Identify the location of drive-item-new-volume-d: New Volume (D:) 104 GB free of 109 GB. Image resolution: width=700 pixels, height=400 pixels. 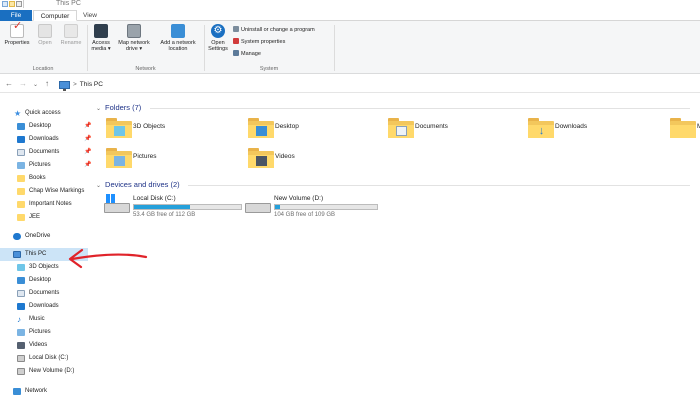
(315, 208).